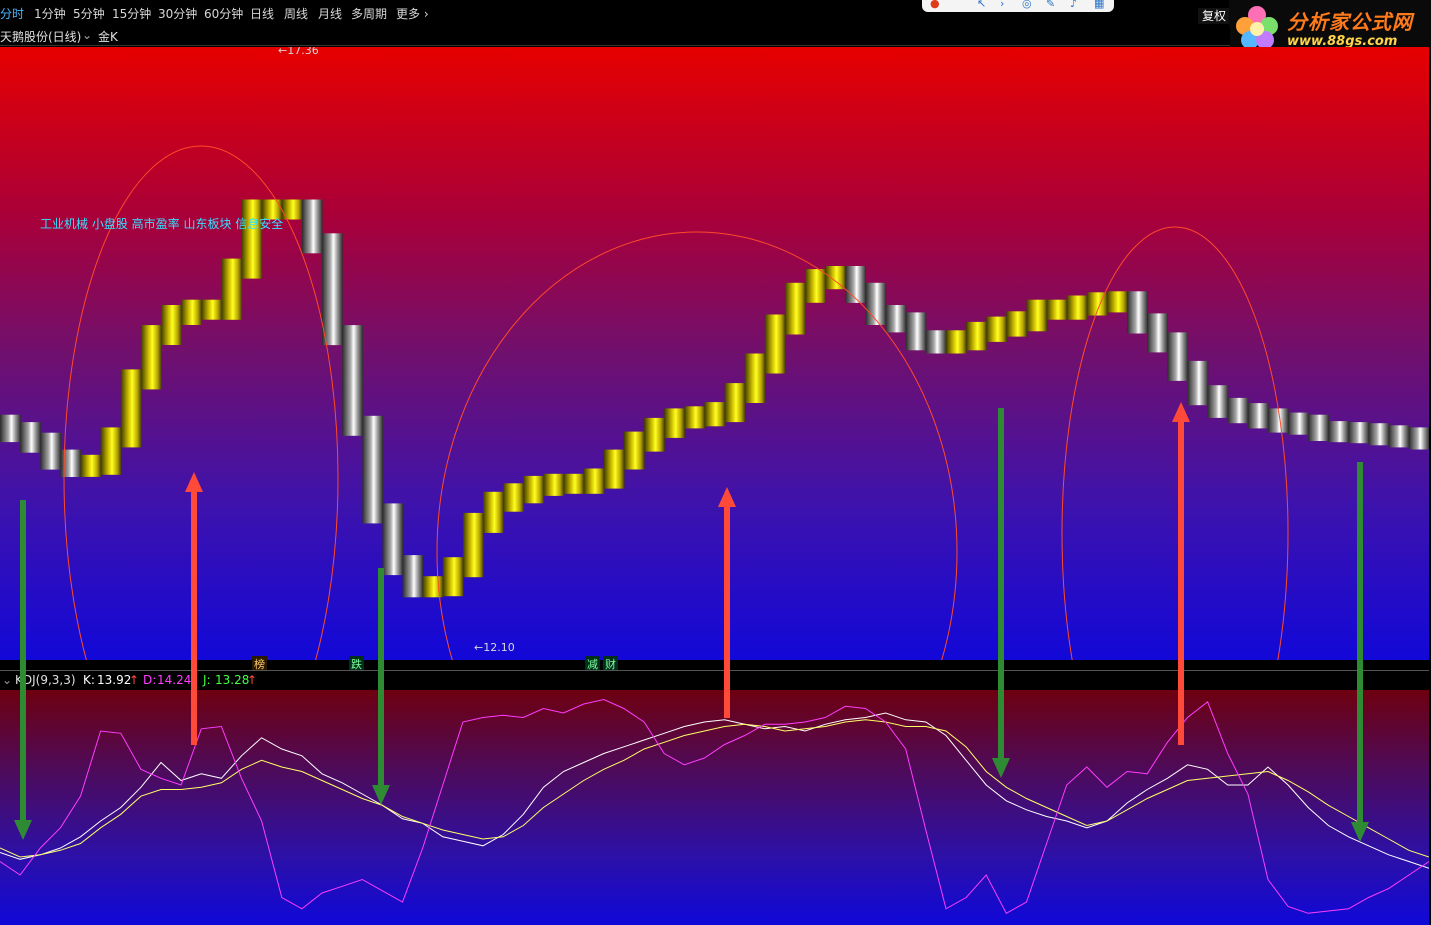 This screenshot has height=925, width=1431. What do you see at coordinates (408, 14) in the screenshot?
I see `more-label: 更多` at bounding box center [408, 14].